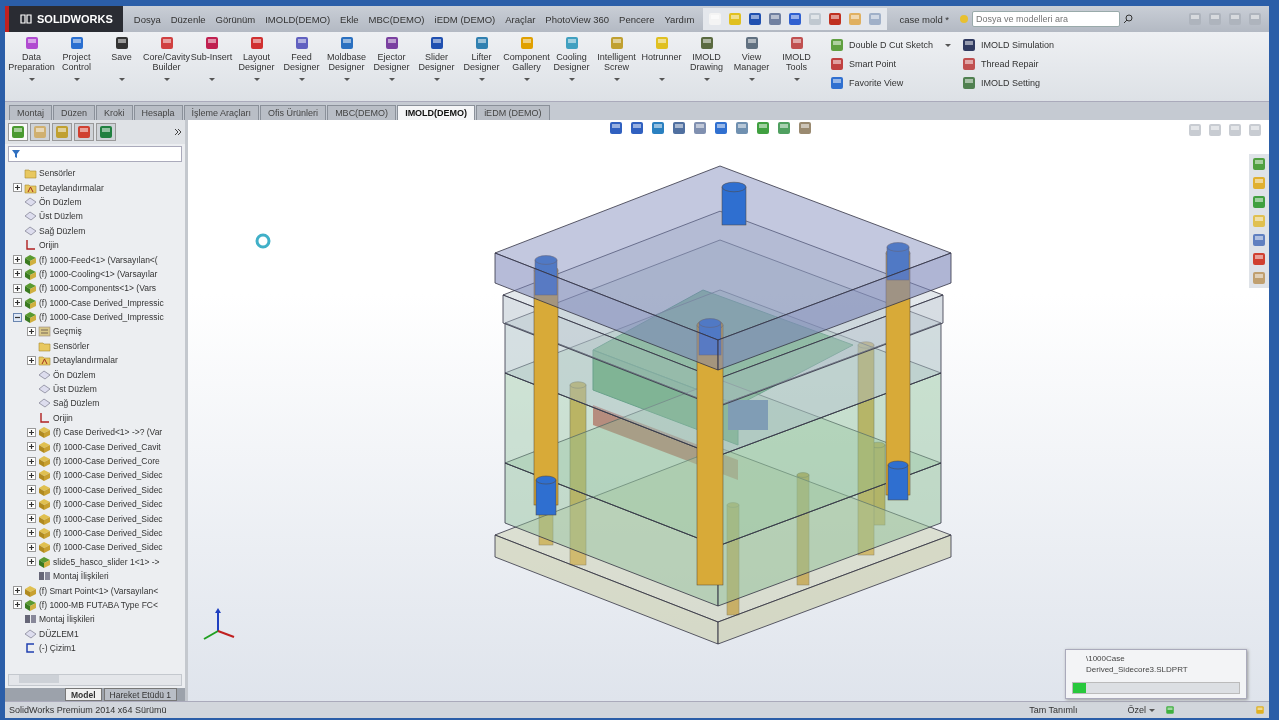 The image size is (1279, 720). What do you see at coordinates (147, 19) in the screenshot?
I see `menu-item: Dosya` at bounding box center [147, 19].